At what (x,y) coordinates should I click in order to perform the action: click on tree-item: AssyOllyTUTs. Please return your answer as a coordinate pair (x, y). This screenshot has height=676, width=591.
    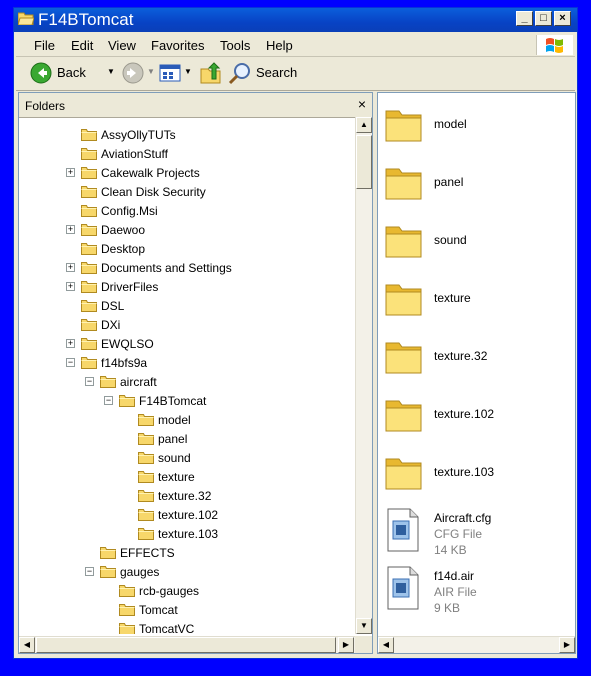
    Looking at the image, I should click on (128, 134).